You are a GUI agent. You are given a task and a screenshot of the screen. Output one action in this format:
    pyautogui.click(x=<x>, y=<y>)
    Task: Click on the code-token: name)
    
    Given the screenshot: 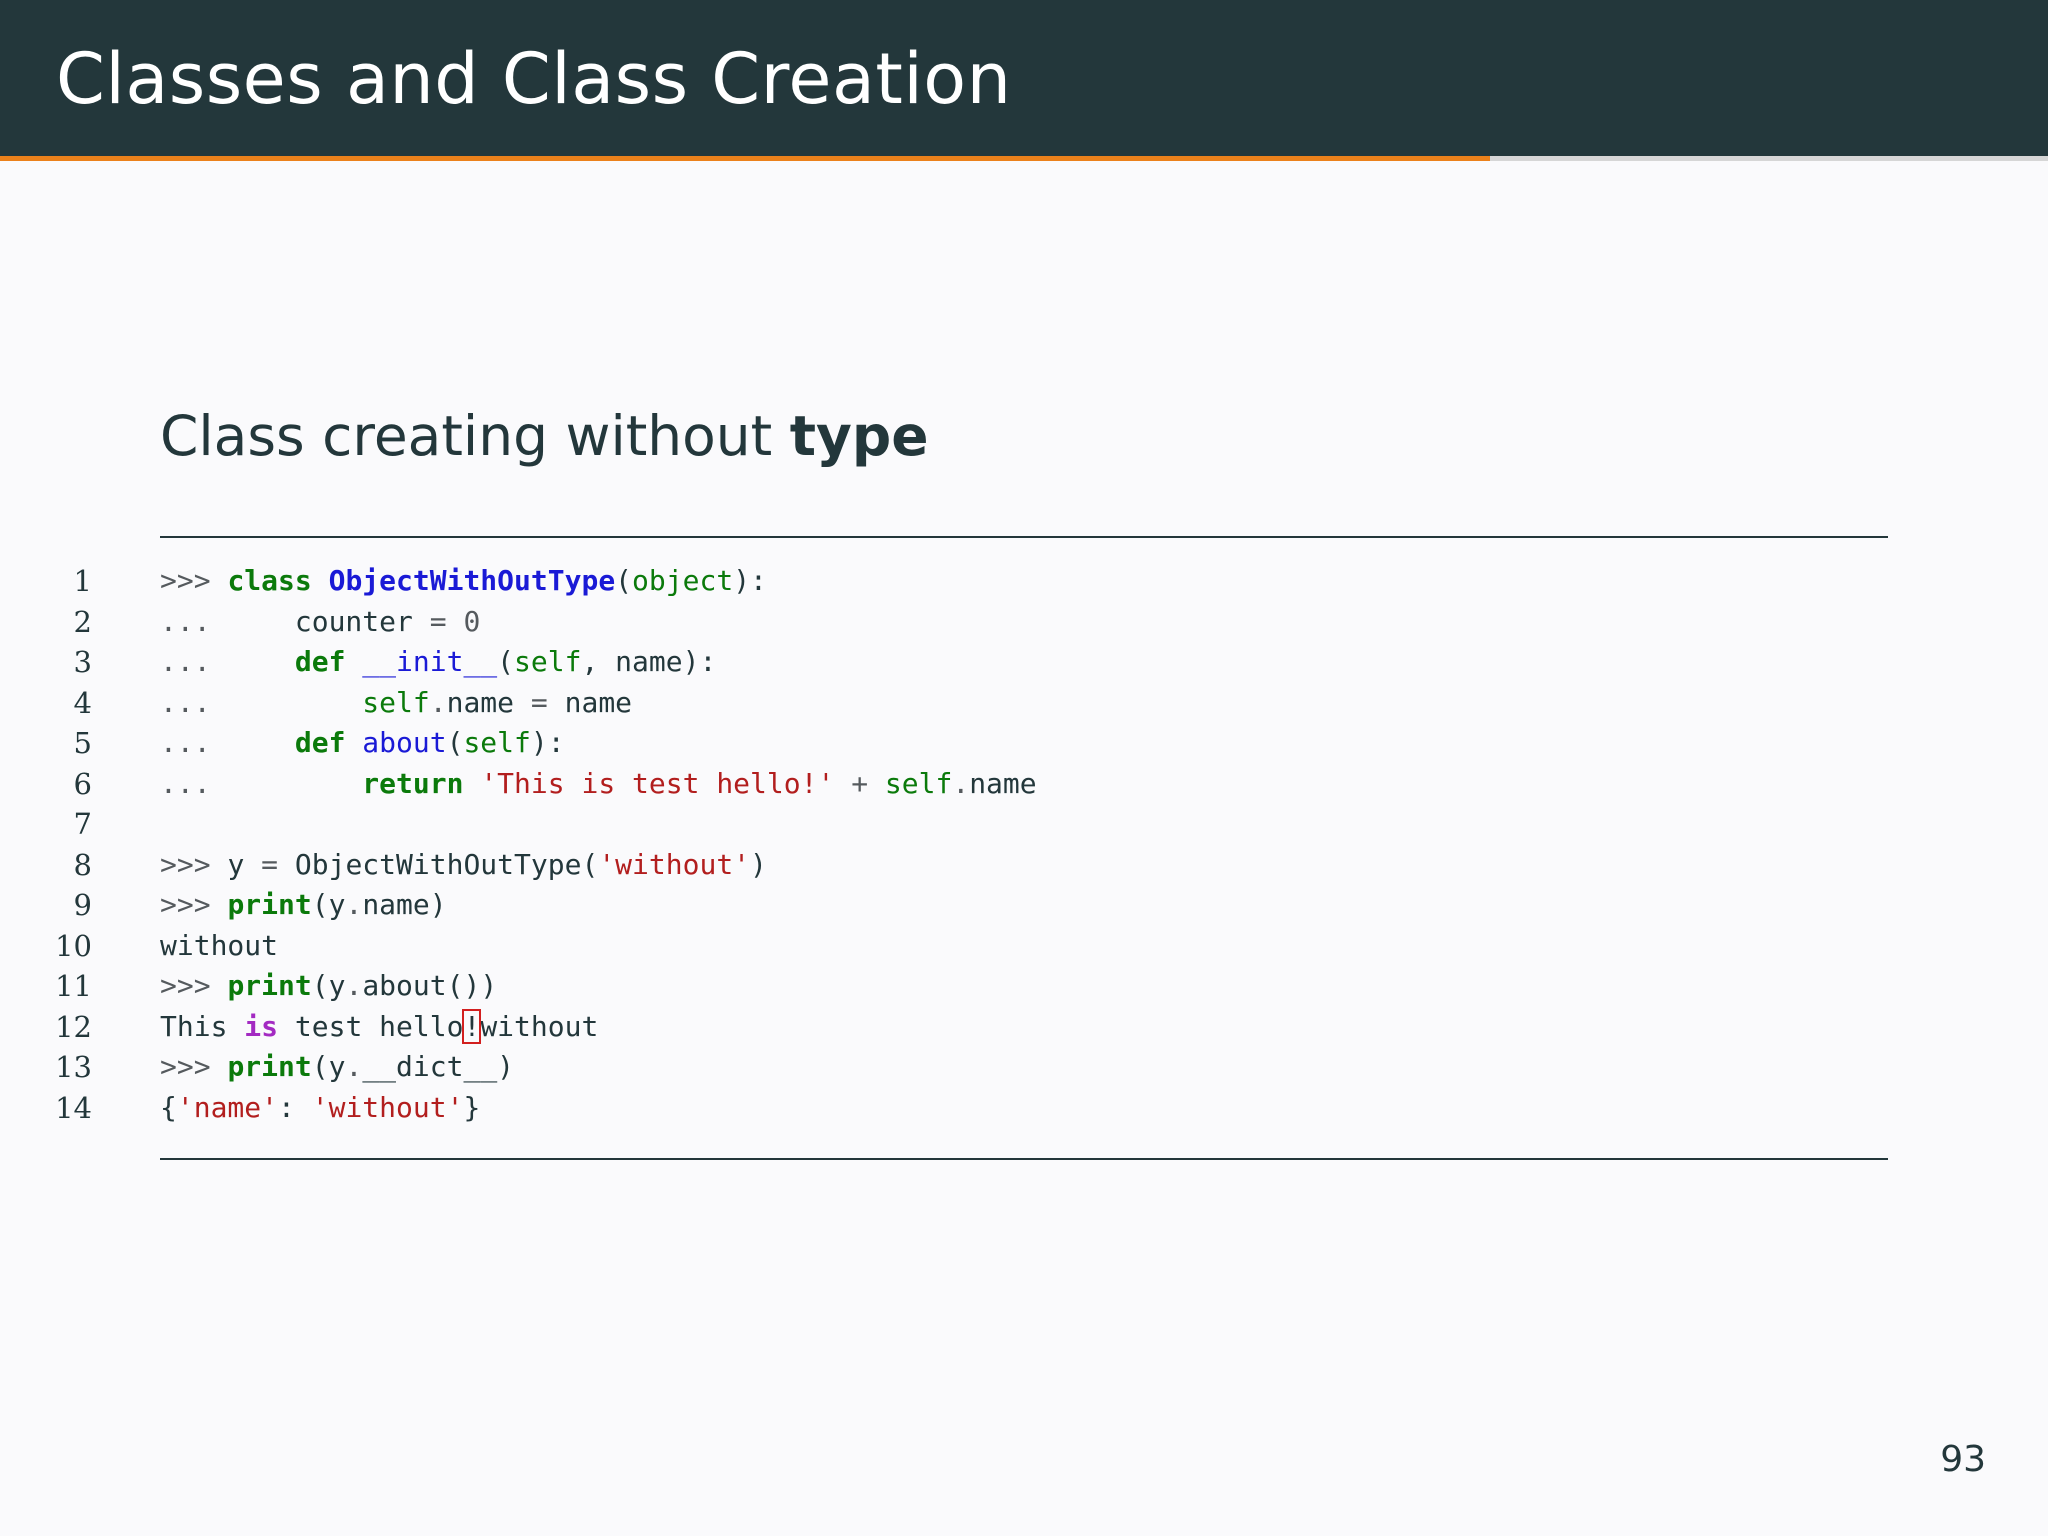 What is the action you would take?
    pyautogui.click(x=404, y=904)
    